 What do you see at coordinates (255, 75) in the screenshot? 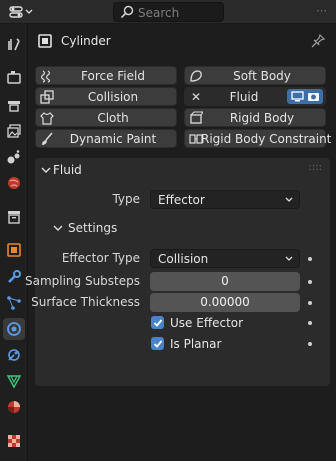
I see `soft-body-button: Soft Body` at bounding box center [255, 75].